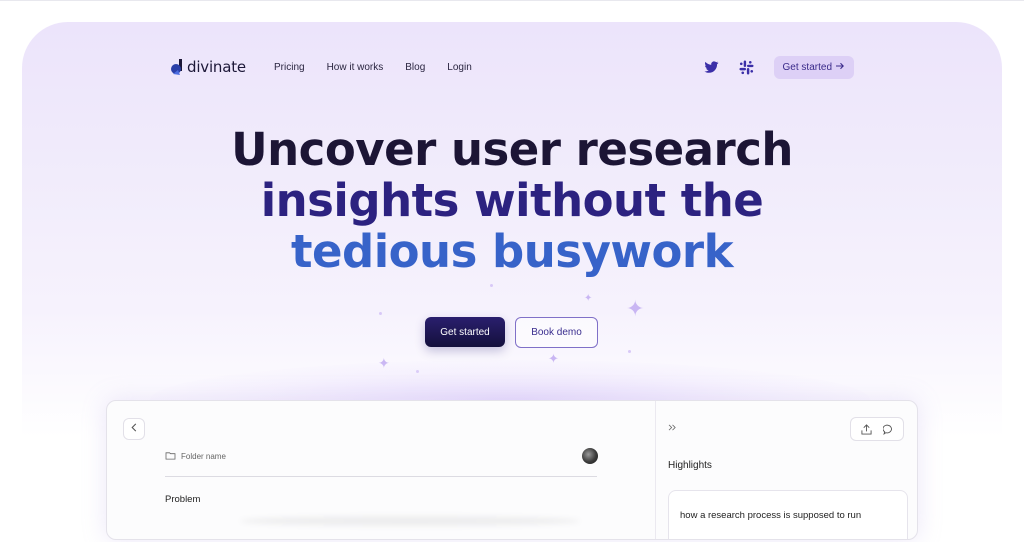 The width and height of the screenshot is (1024, 542). What do you see at coordinates (415, 67) in the screenshot?
I see `nav-link-blog: Blog` at bounding box center [415, 67].